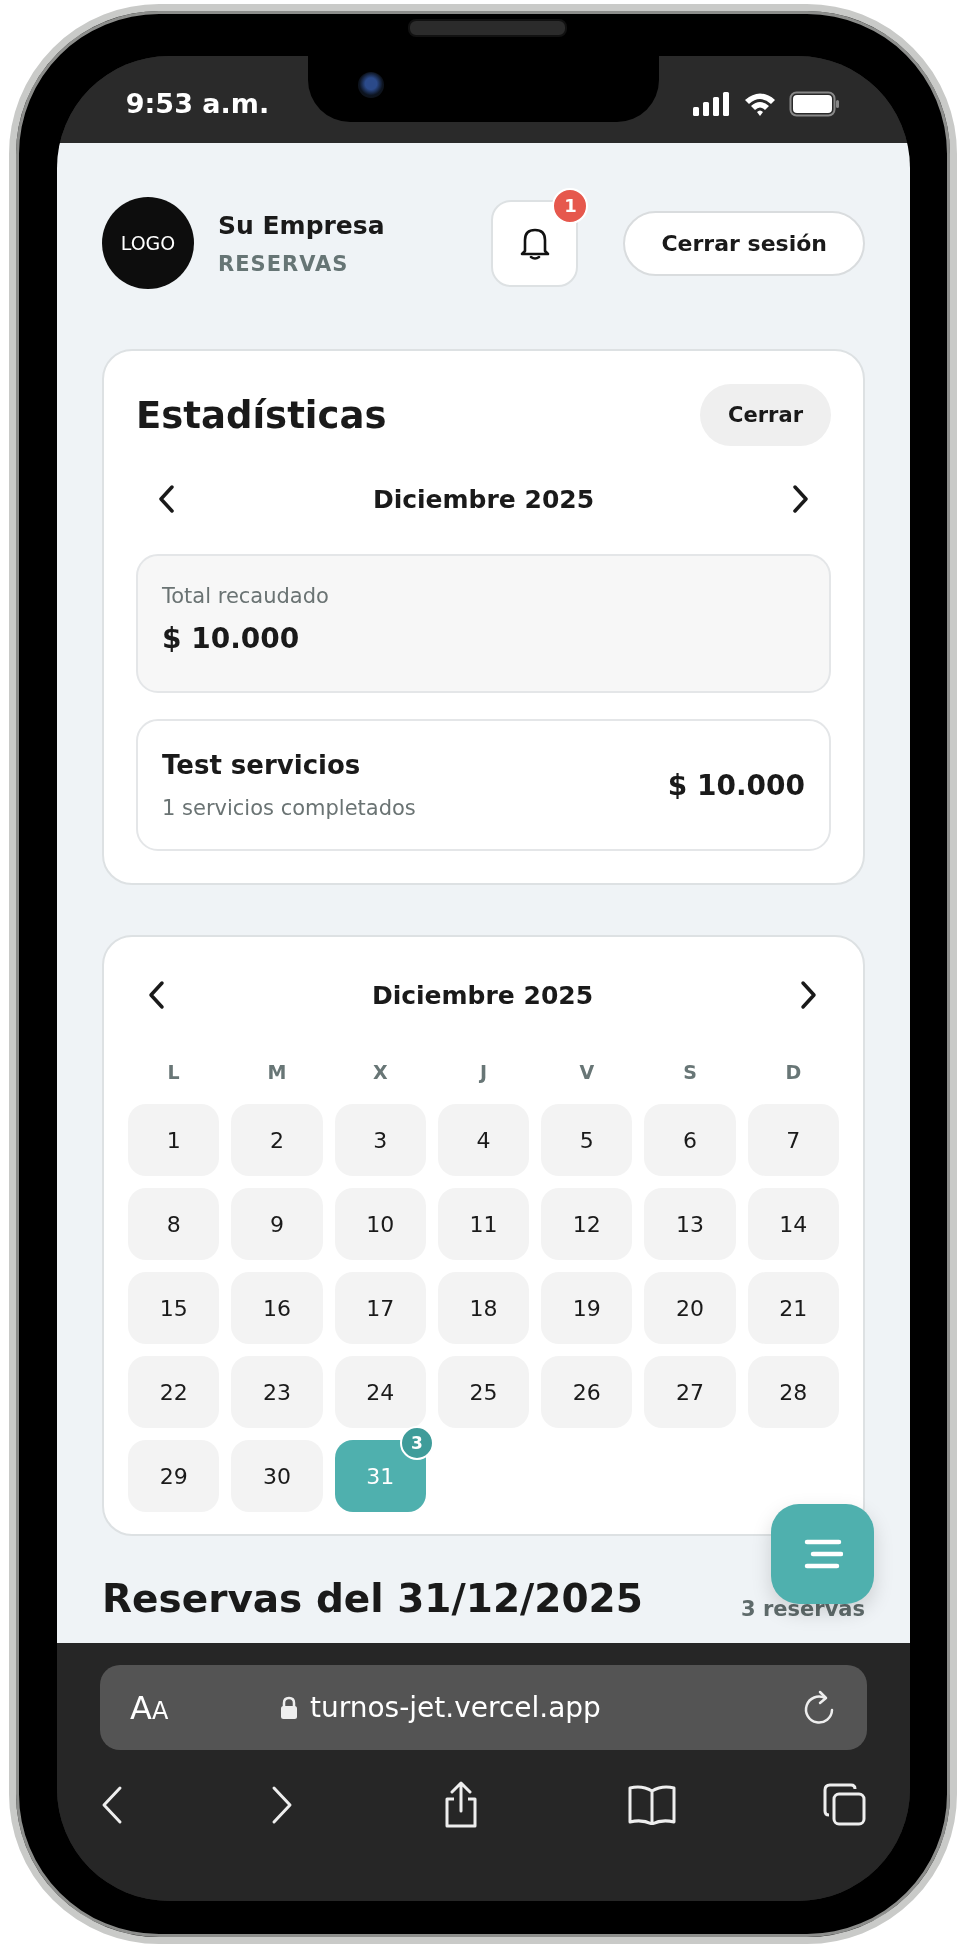  Describe the element at coordinates (277, 1224) in the screenshot. I see `calendar-day: 9` at that location.